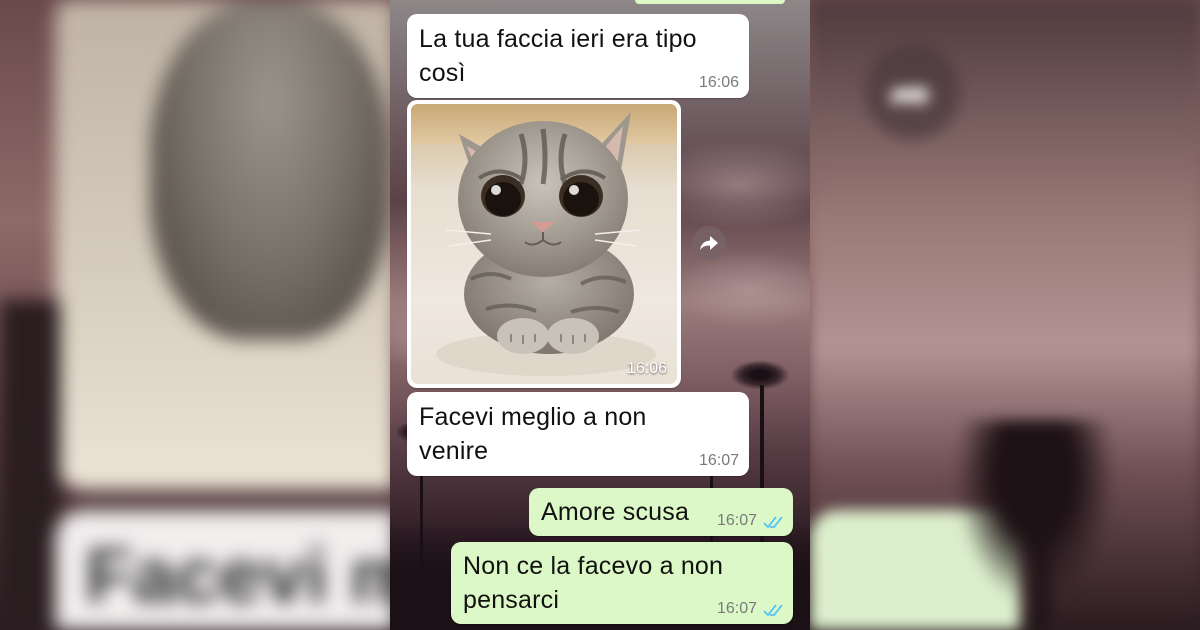  I want to click on forward-button, so click(709, 243).